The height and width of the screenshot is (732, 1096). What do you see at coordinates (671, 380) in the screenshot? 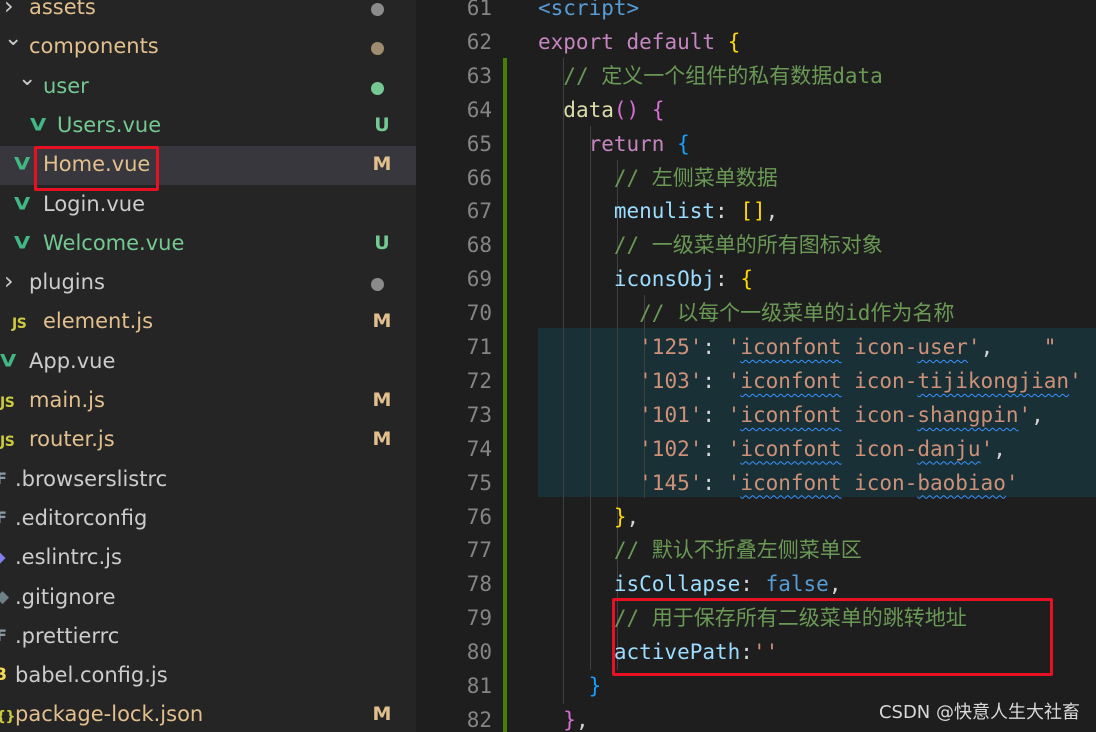
I see `code-token: '103'` at bounding box center [671, 380].